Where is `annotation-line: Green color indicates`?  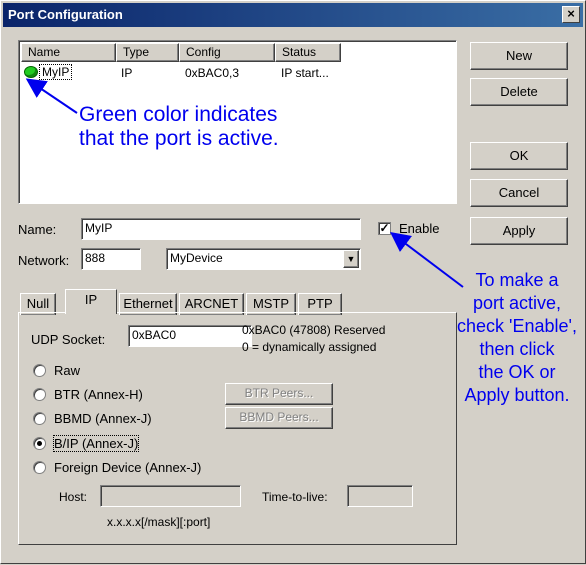 annotation-line: Green color indicates is located at coordinates (178, 114).